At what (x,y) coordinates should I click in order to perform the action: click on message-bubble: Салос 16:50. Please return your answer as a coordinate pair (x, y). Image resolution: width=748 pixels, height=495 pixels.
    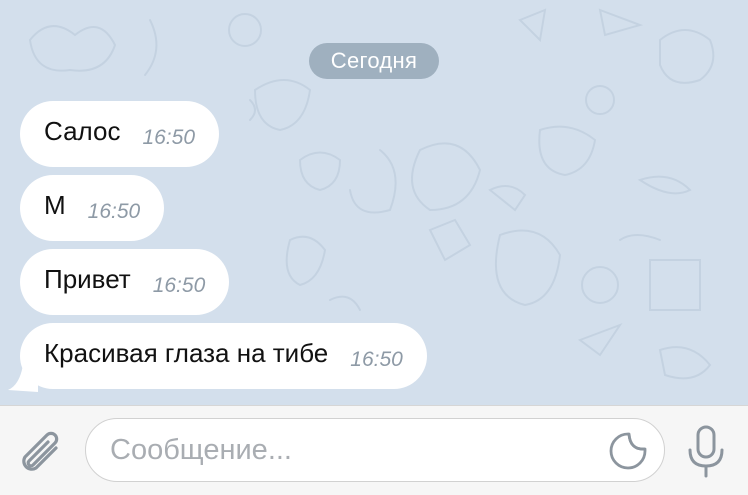
    Looking at the image, I should click on (120, 134).